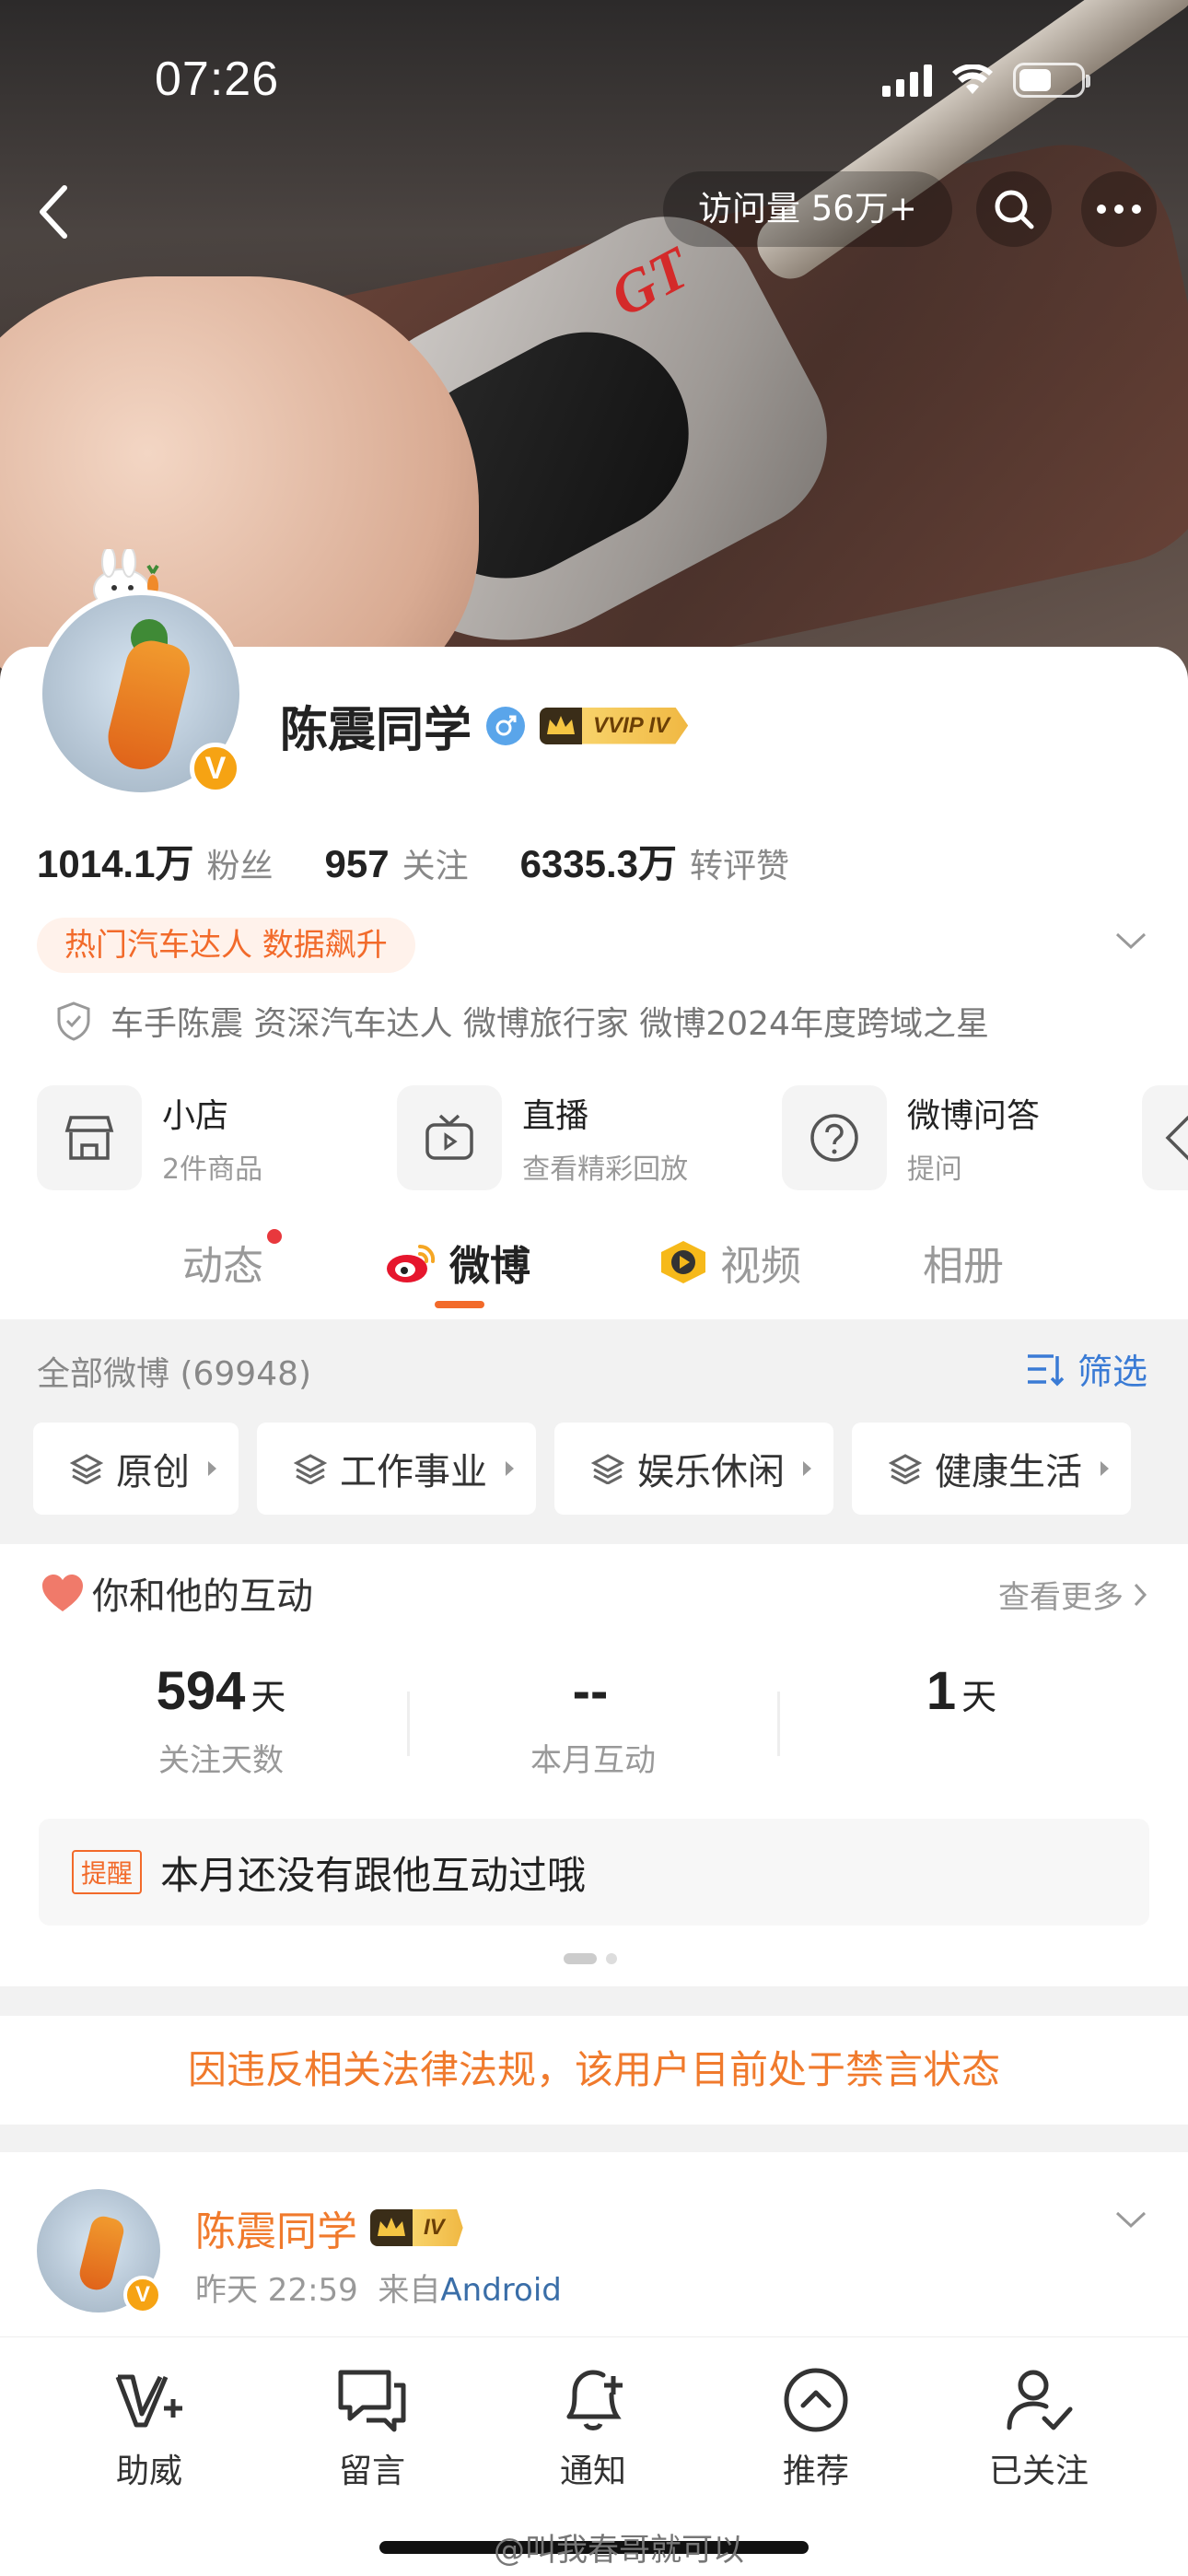 This screenshot has width=1188, height=2576. Describe the element at coordinates (373, 1875) in the screenshot. I see `reminder-text: 本月还没有跟他互动过哦` at that location.